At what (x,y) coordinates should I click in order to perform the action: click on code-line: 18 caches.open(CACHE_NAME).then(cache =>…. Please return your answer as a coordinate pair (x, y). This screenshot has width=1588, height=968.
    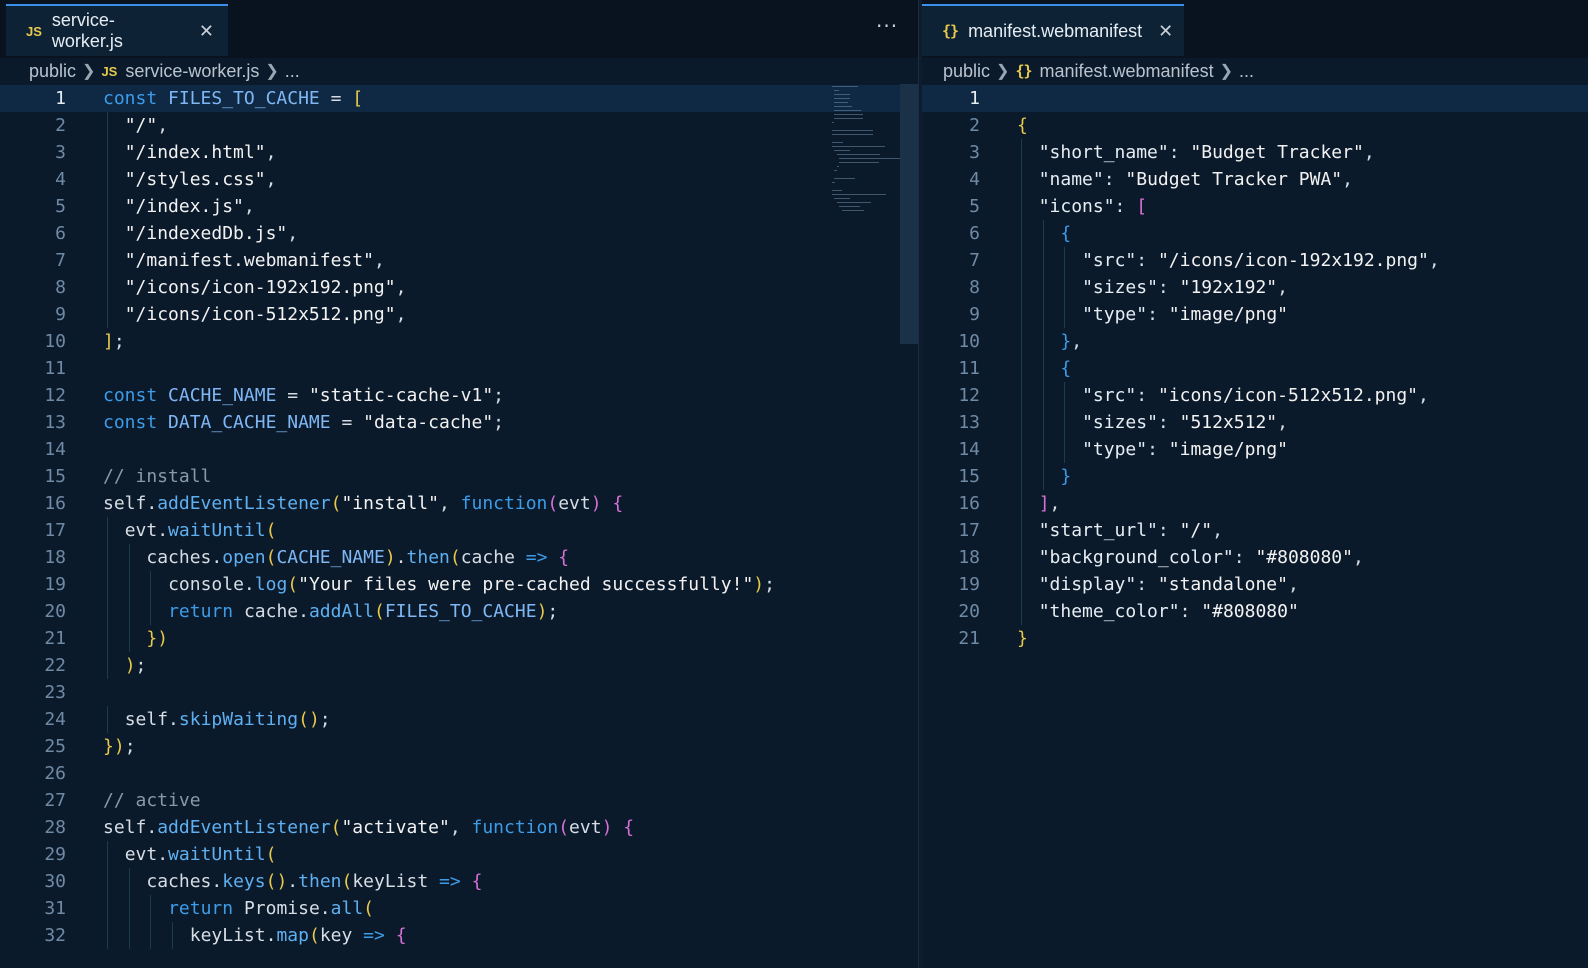
    Looking at the image, I should click on (459, 557).